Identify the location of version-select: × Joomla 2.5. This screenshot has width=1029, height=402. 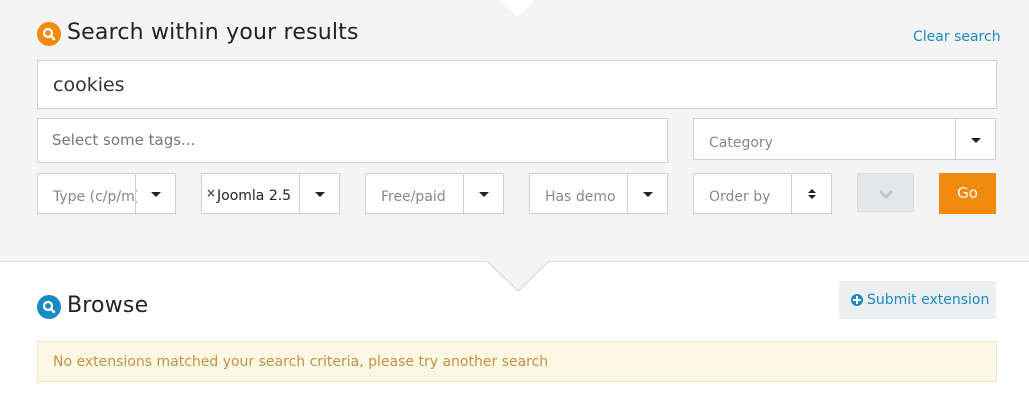
(270, 193).